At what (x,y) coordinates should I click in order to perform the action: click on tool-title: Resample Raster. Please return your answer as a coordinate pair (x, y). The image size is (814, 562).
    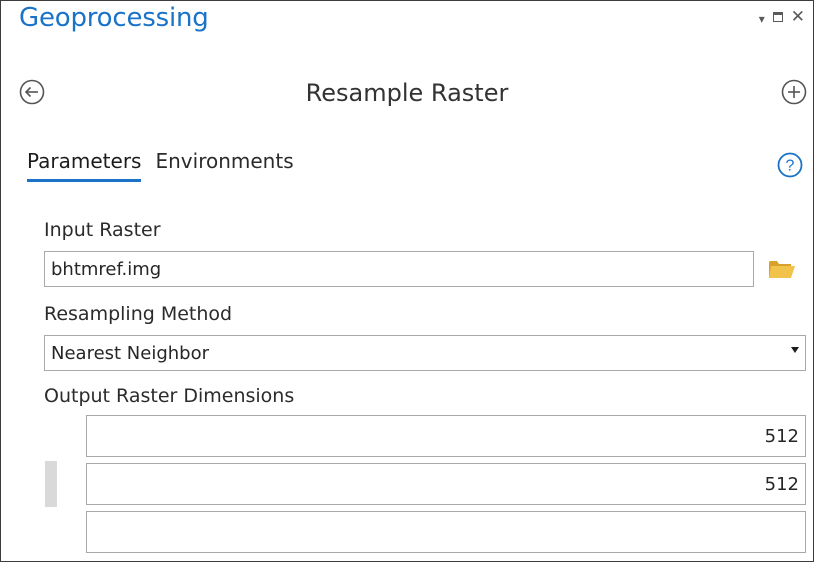
    Looking at the image, I should click on (407, 93).